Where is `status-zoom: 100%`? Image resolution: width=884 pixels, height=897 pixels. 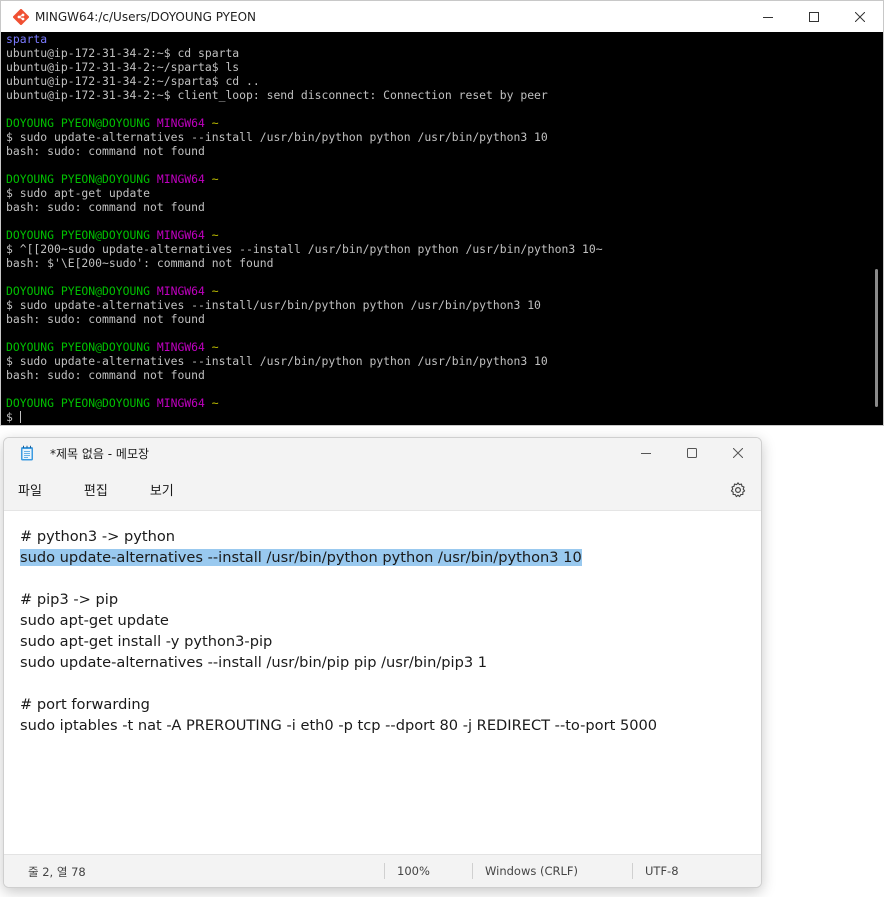 status-zoom: 100% is located at coordinates (413, 871).